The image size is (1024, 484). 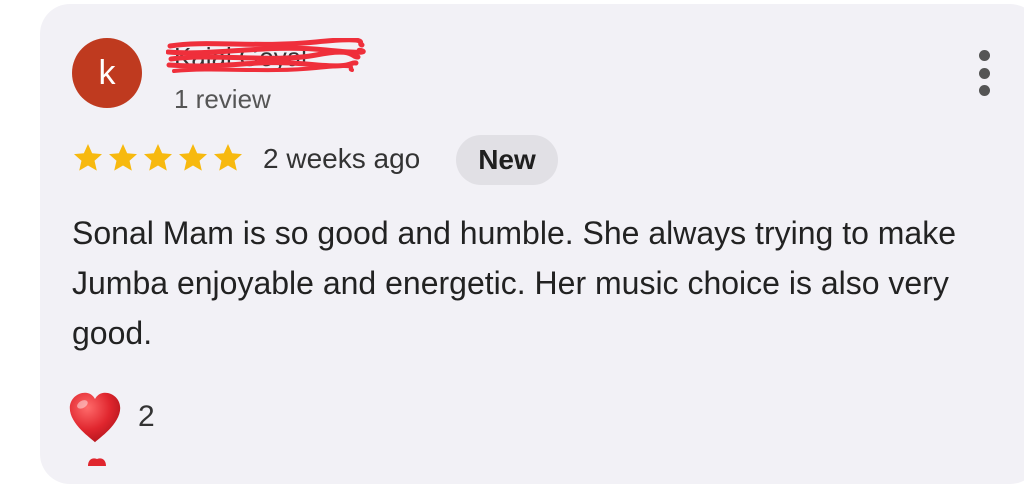 I want to click on reaction-count: 2, so click(x=146, y=416).